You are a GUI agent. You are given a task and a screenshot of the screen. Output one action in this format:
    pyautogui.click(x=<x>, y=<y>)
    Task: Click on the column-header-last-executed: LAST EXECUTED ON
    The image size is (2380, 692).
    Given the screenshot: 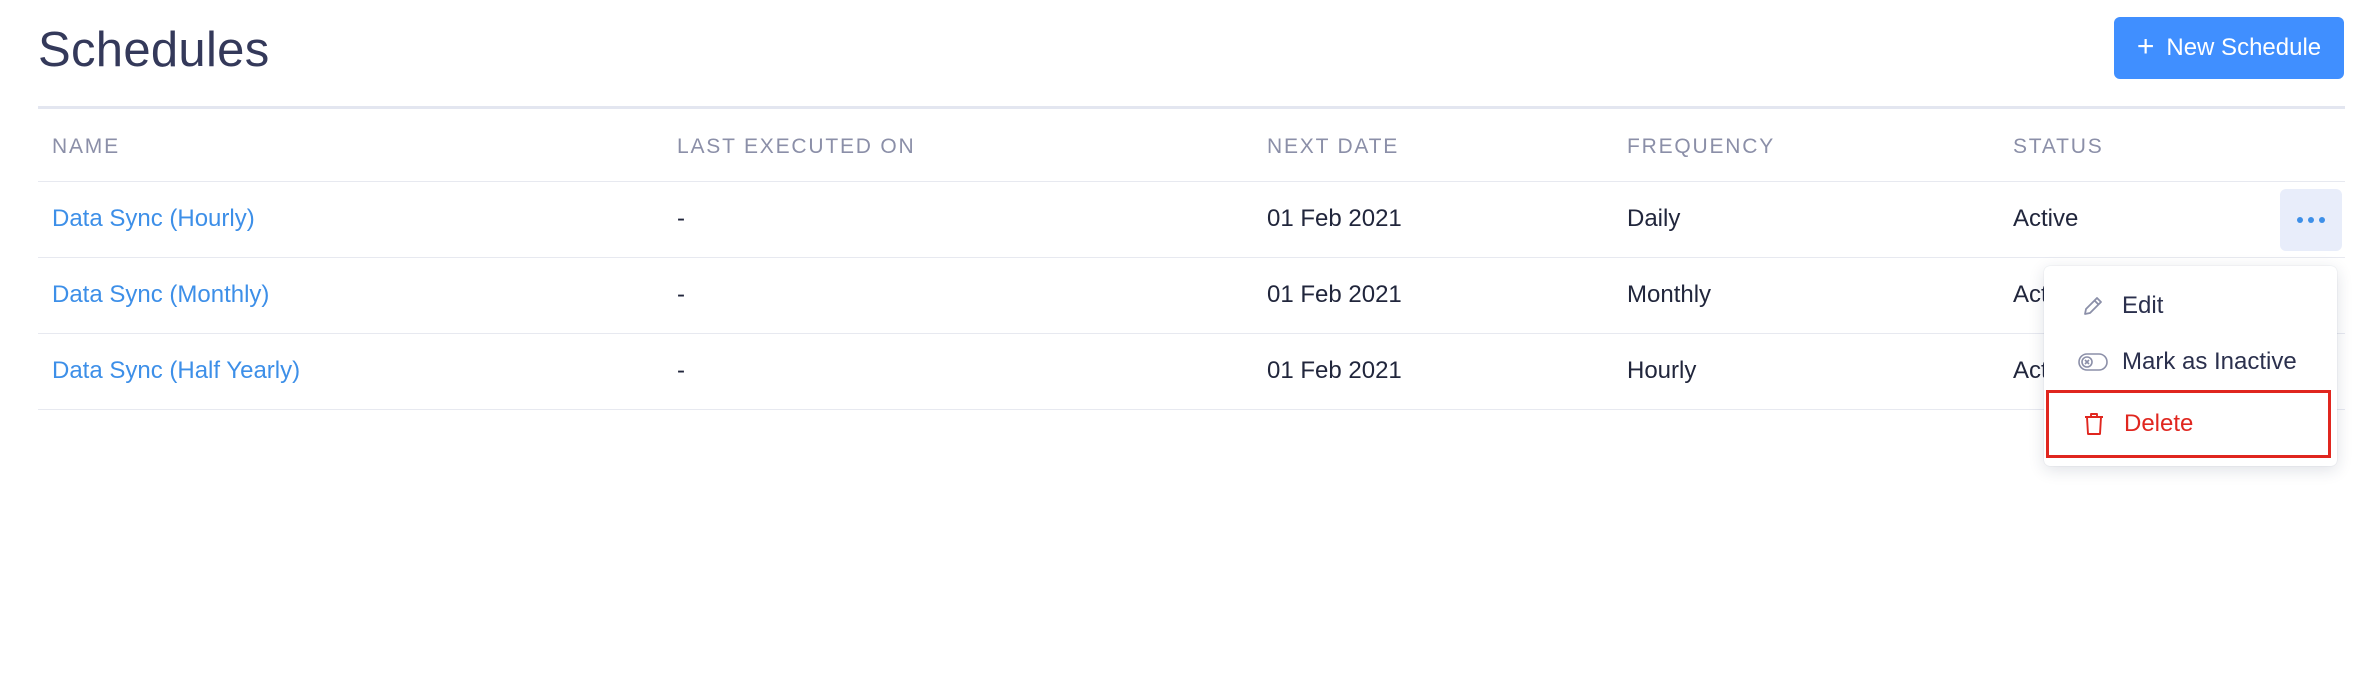 What is the action you would take?
    pyautogui.click(x=796, y=147)
    